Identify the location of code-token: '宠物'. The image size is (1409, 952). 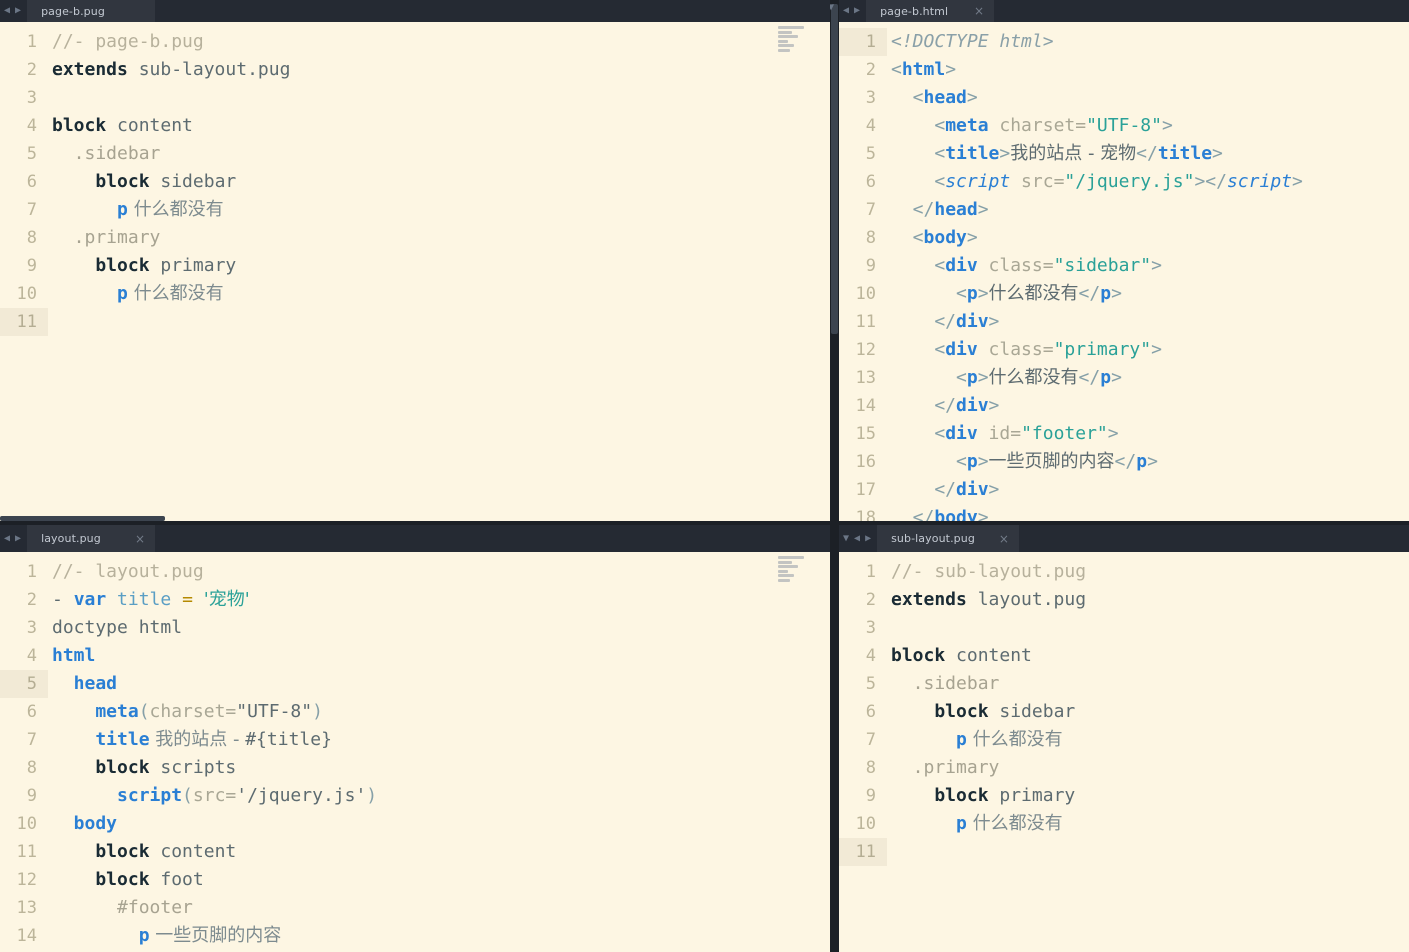
(226, 599).